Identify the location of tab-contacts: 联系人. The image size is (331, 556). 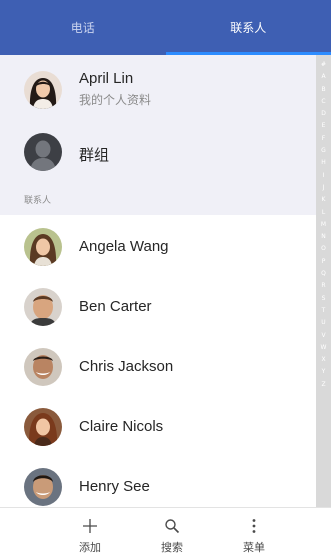
(248, 27).